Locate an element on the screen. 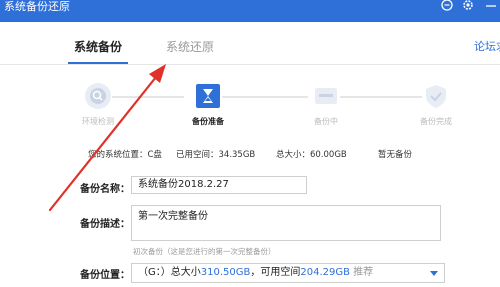 This screenshot has width=500, height=287. step-label-environment-check: 环境检测 is located at coordinates (98, 121).